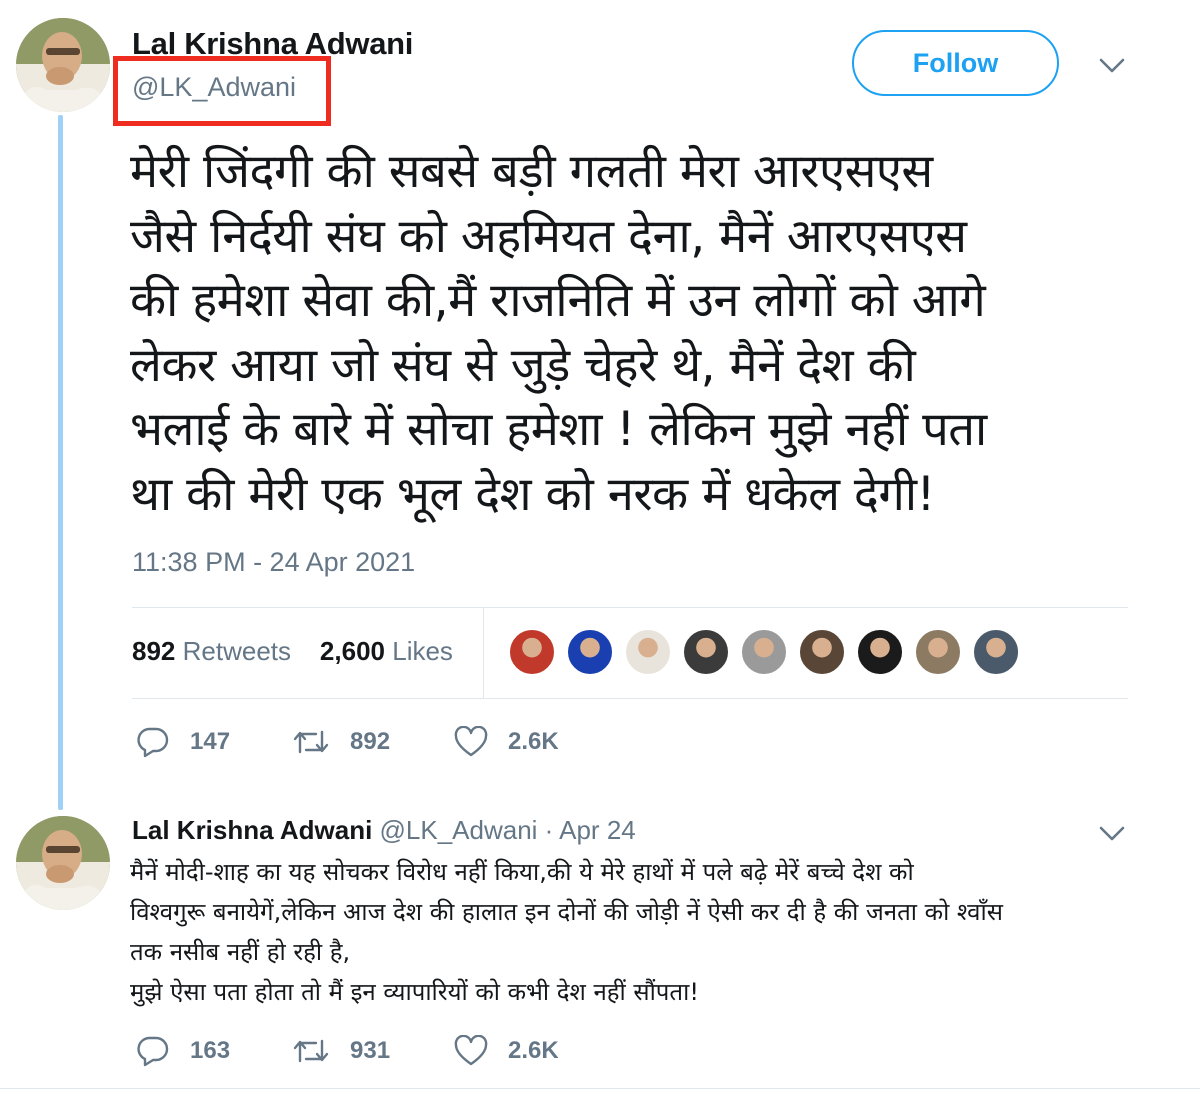 The height and width of the screenshot is (1093, 1200). I want to click on engagement-stats: 892 Retweets 2,600 Likes, so click(292, 651).